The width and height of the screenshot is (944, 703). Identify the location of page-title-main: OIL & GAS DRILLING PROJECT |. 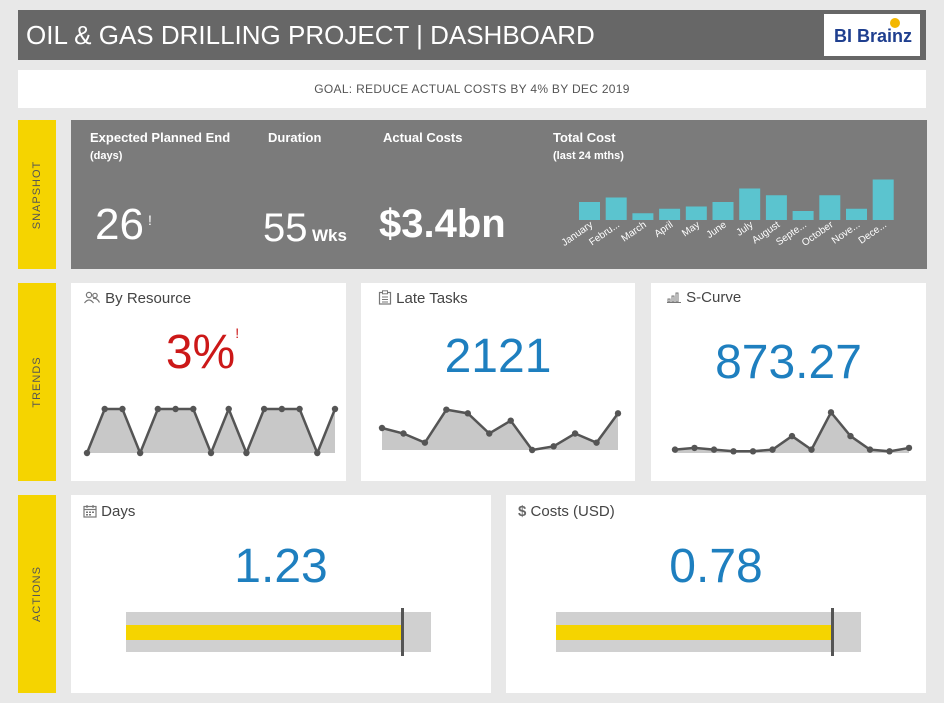
(228, 35).